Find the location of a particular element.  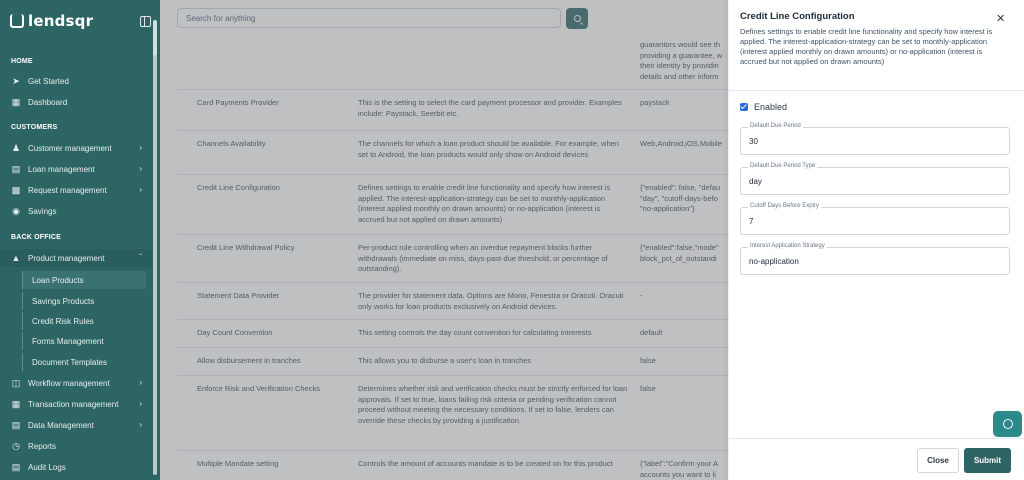

sidebar-item-request-management: ▩ Request management › is located at coordinates (76, 190).